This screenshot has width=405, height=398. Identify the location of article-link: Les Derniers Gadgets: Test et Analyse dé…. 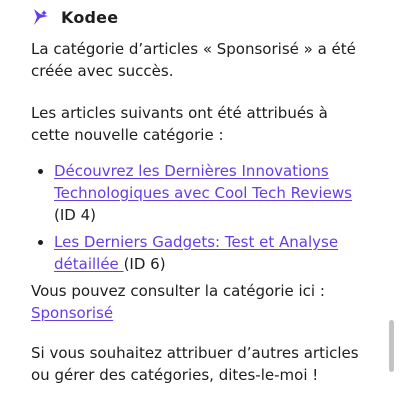
(196, 253).